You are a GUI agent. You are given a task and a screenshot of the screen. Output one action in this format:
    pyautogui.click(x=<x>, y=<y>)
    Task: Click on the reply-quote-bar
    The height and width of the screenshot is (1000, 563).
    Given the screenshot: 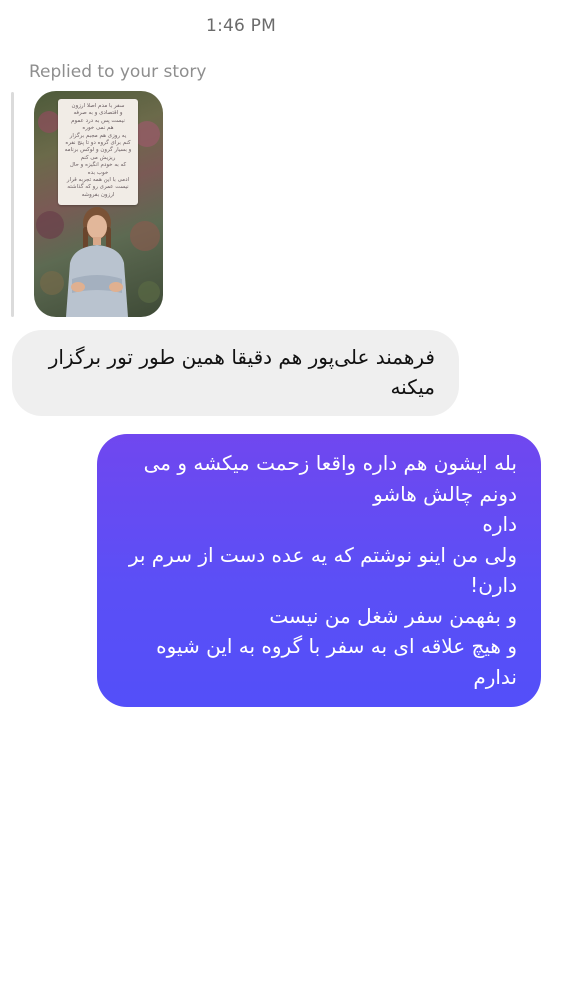 What is the action you would take?
    pyautogui.click(x=12, y=204)
    